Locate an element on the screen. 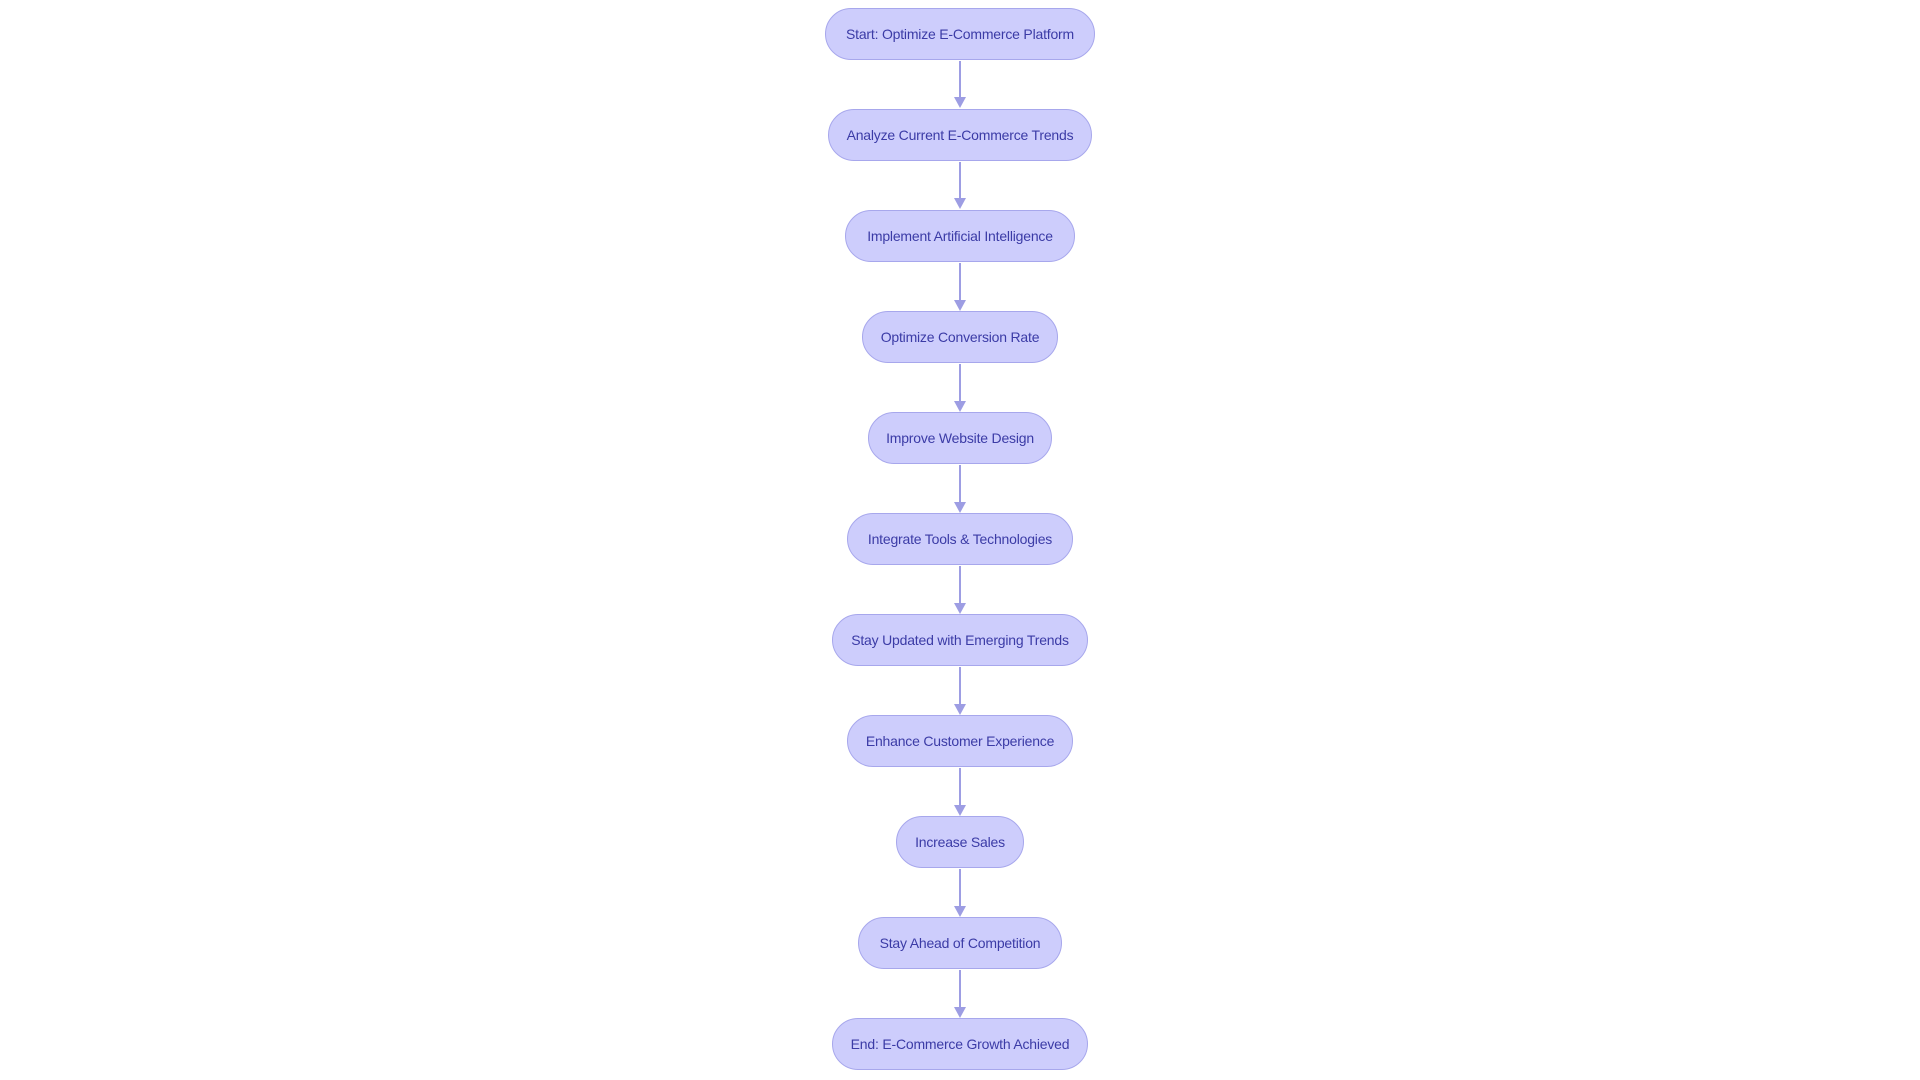 This screenshot has height=1080, width=1920. node-implement-ai: Implement Artificial Intelligence is located at coordinates (960, 236).